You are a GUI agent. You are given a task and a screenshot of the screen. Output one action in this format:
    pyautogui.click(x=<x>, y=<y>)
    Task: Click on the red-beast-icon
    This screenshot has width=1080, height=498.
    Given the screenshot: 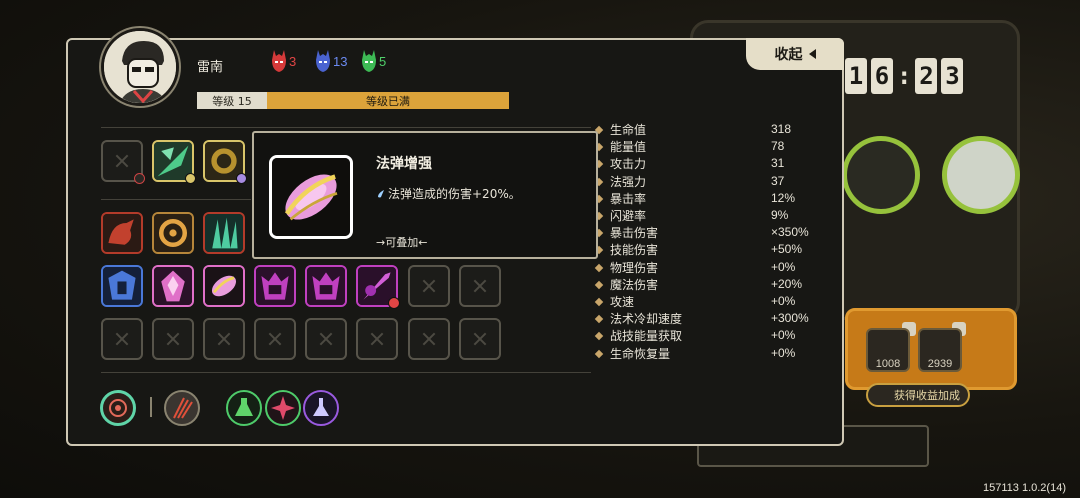 What is the action you would take?
    pyautogui.click(x=122, y=233)
    